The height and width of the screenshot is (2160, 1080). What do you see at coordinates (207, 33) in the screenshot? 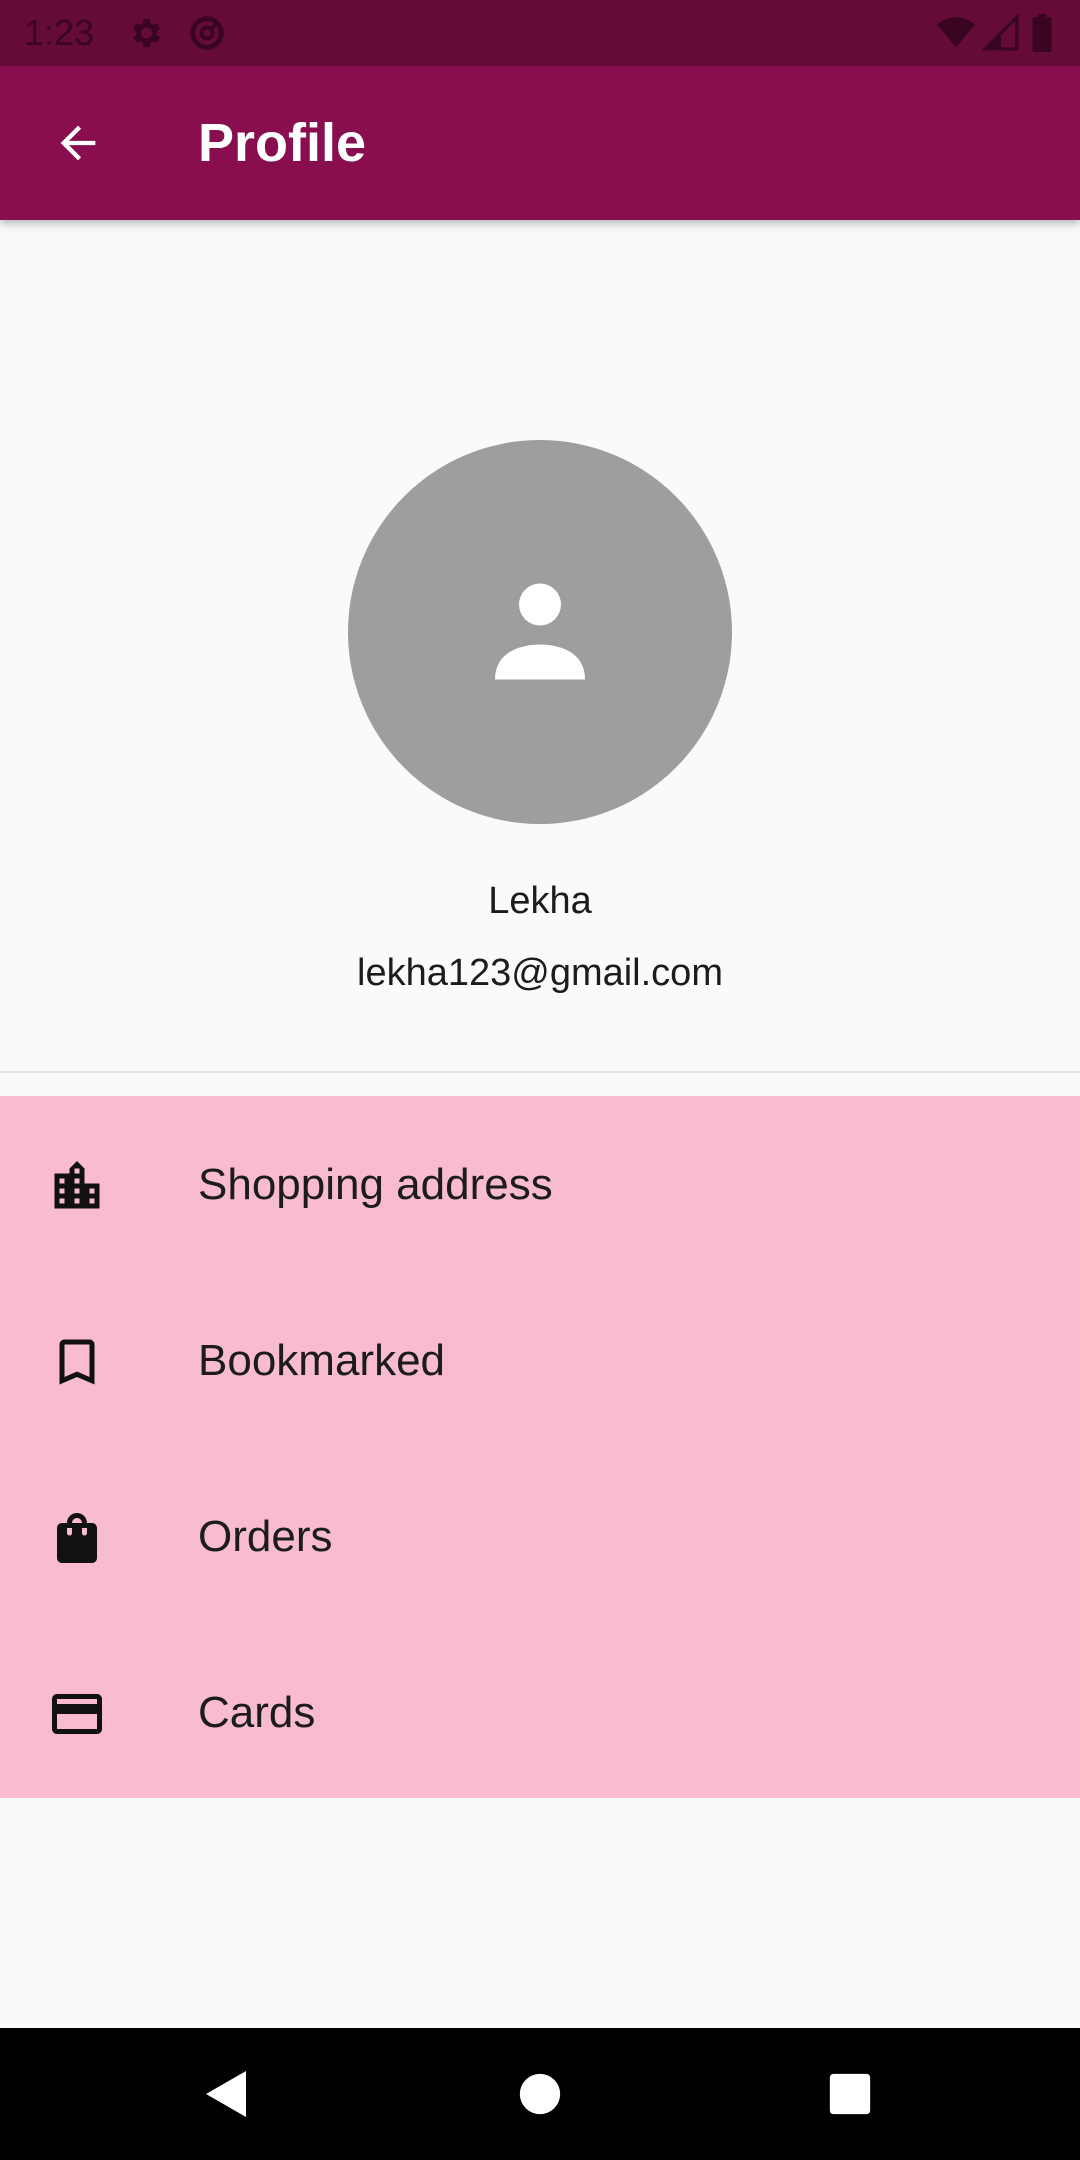
I see `at-sign-icon` at bounding box center [207, 33].